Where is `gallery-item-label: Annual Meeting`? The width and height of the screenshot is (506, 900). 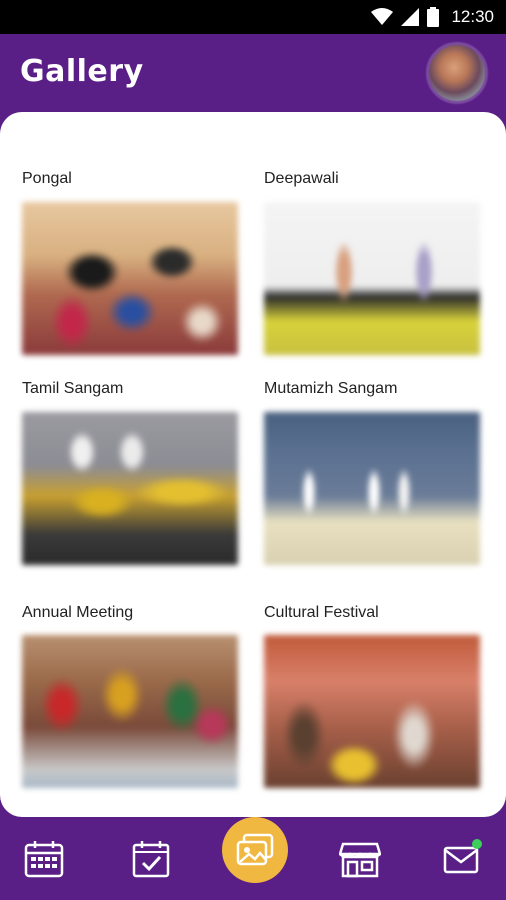
gallery-item-label: Annual Meeting is located at coordinates (78, 612).